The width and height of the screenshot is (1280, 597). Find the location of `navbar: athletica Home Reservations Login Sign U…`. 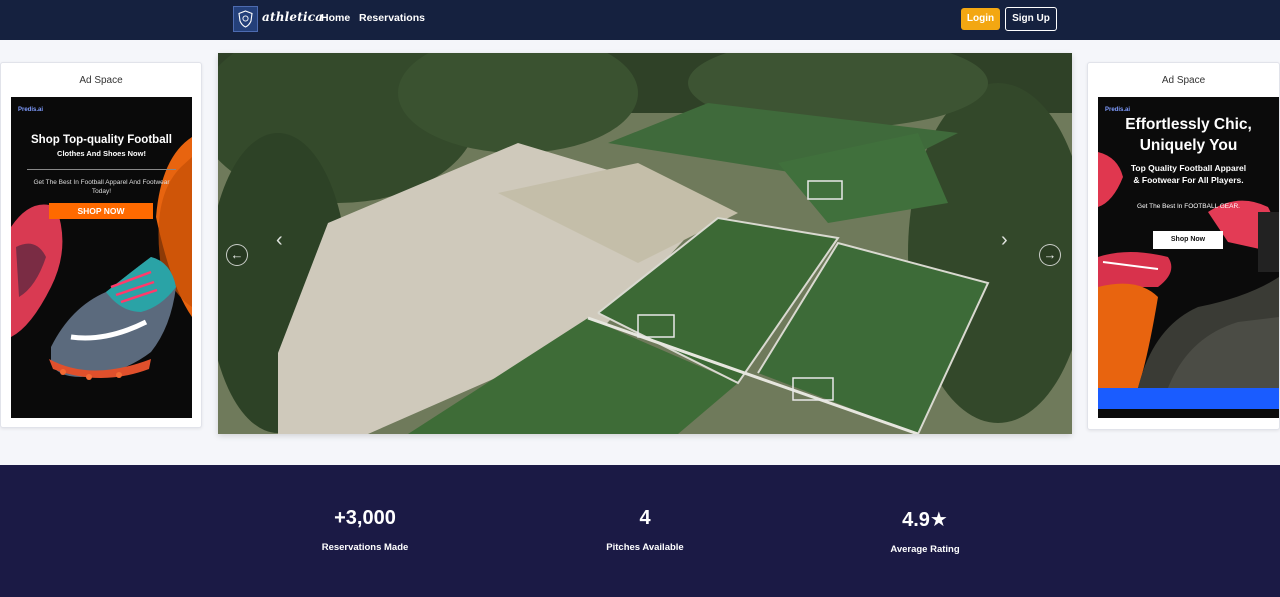

navbar: athletica Home Reservations Login Sign U… is located at coordinates (640, 20).